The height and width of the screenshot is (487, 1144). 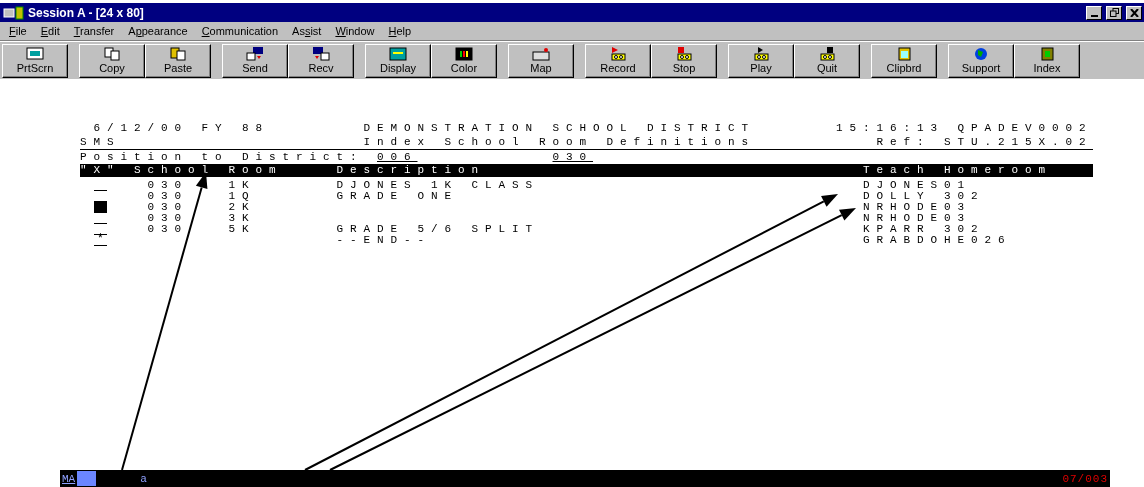 I want to click on restore-icon, so click(x=1114, y=12).